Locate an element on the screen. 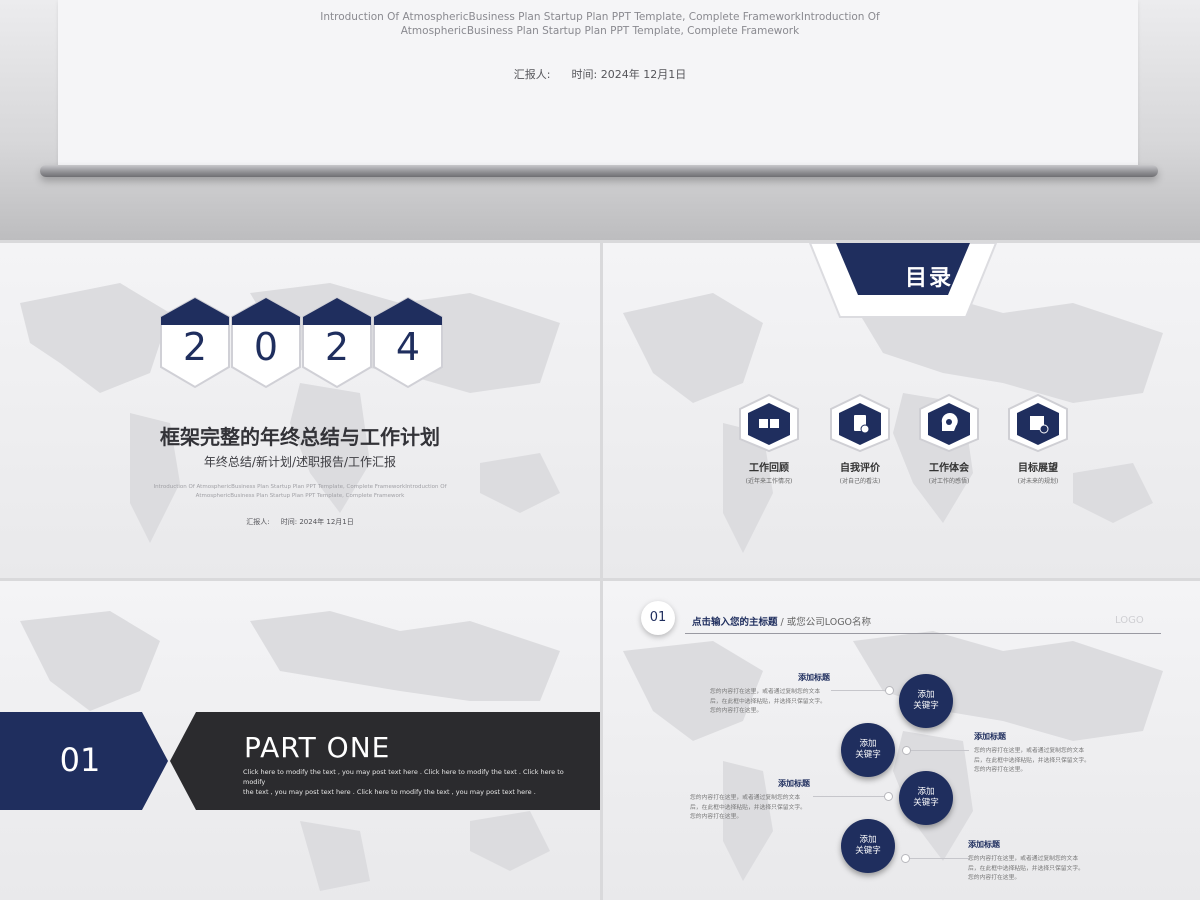 This screenshot has width=1200, height=900. logo-placeholder: LOGO is located at coordinates (1129, 620).